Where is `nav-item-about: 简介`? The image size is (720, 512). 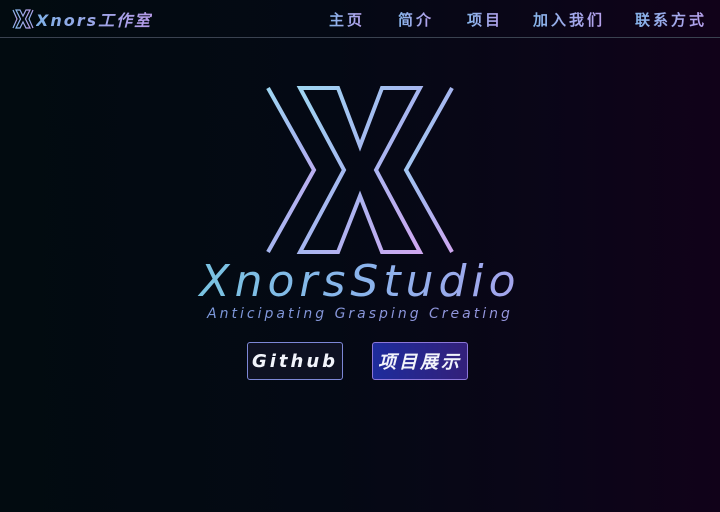
nav-item-about: 简介 is located at coordinates (416, 19).